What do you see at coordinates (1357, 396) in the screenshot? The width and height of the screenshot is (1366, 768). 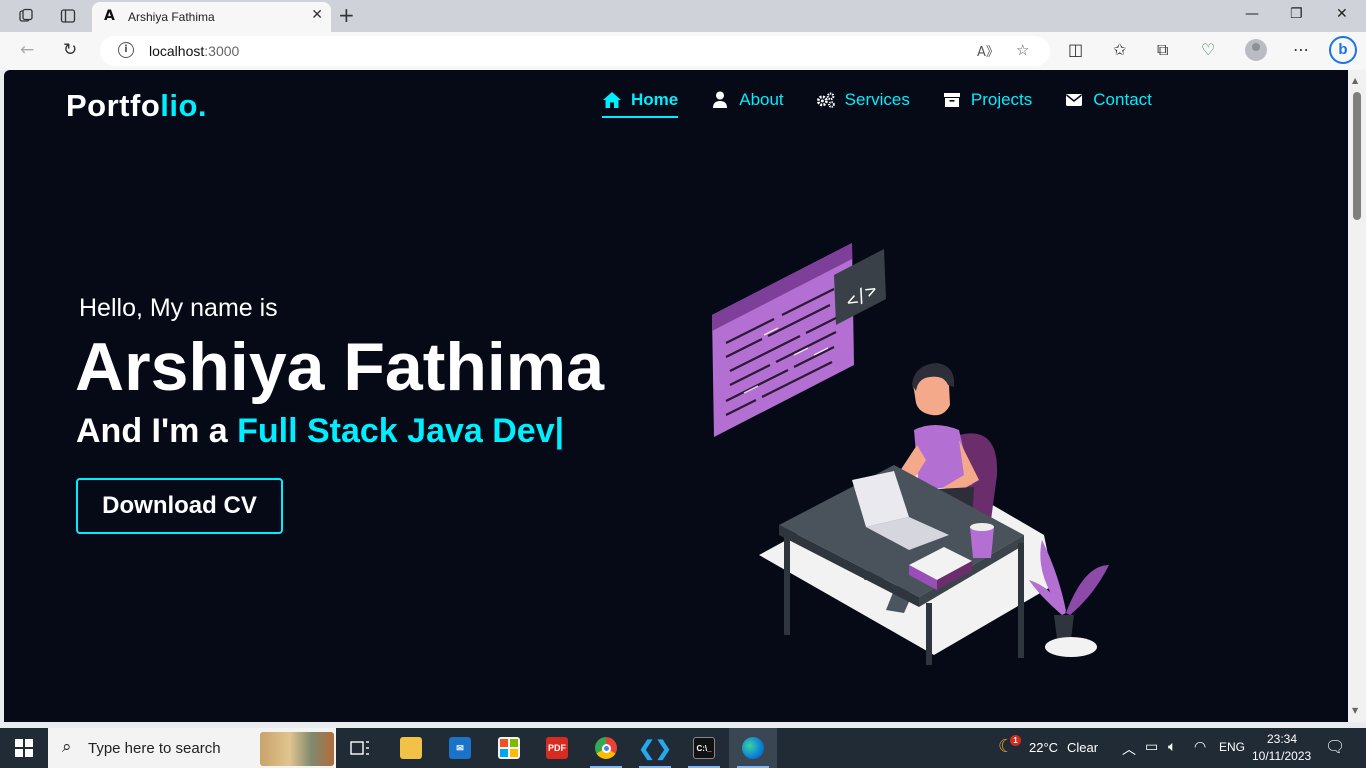 I see `page-scrollbar: ▲ ▼` at bounding box center [1357, 396].